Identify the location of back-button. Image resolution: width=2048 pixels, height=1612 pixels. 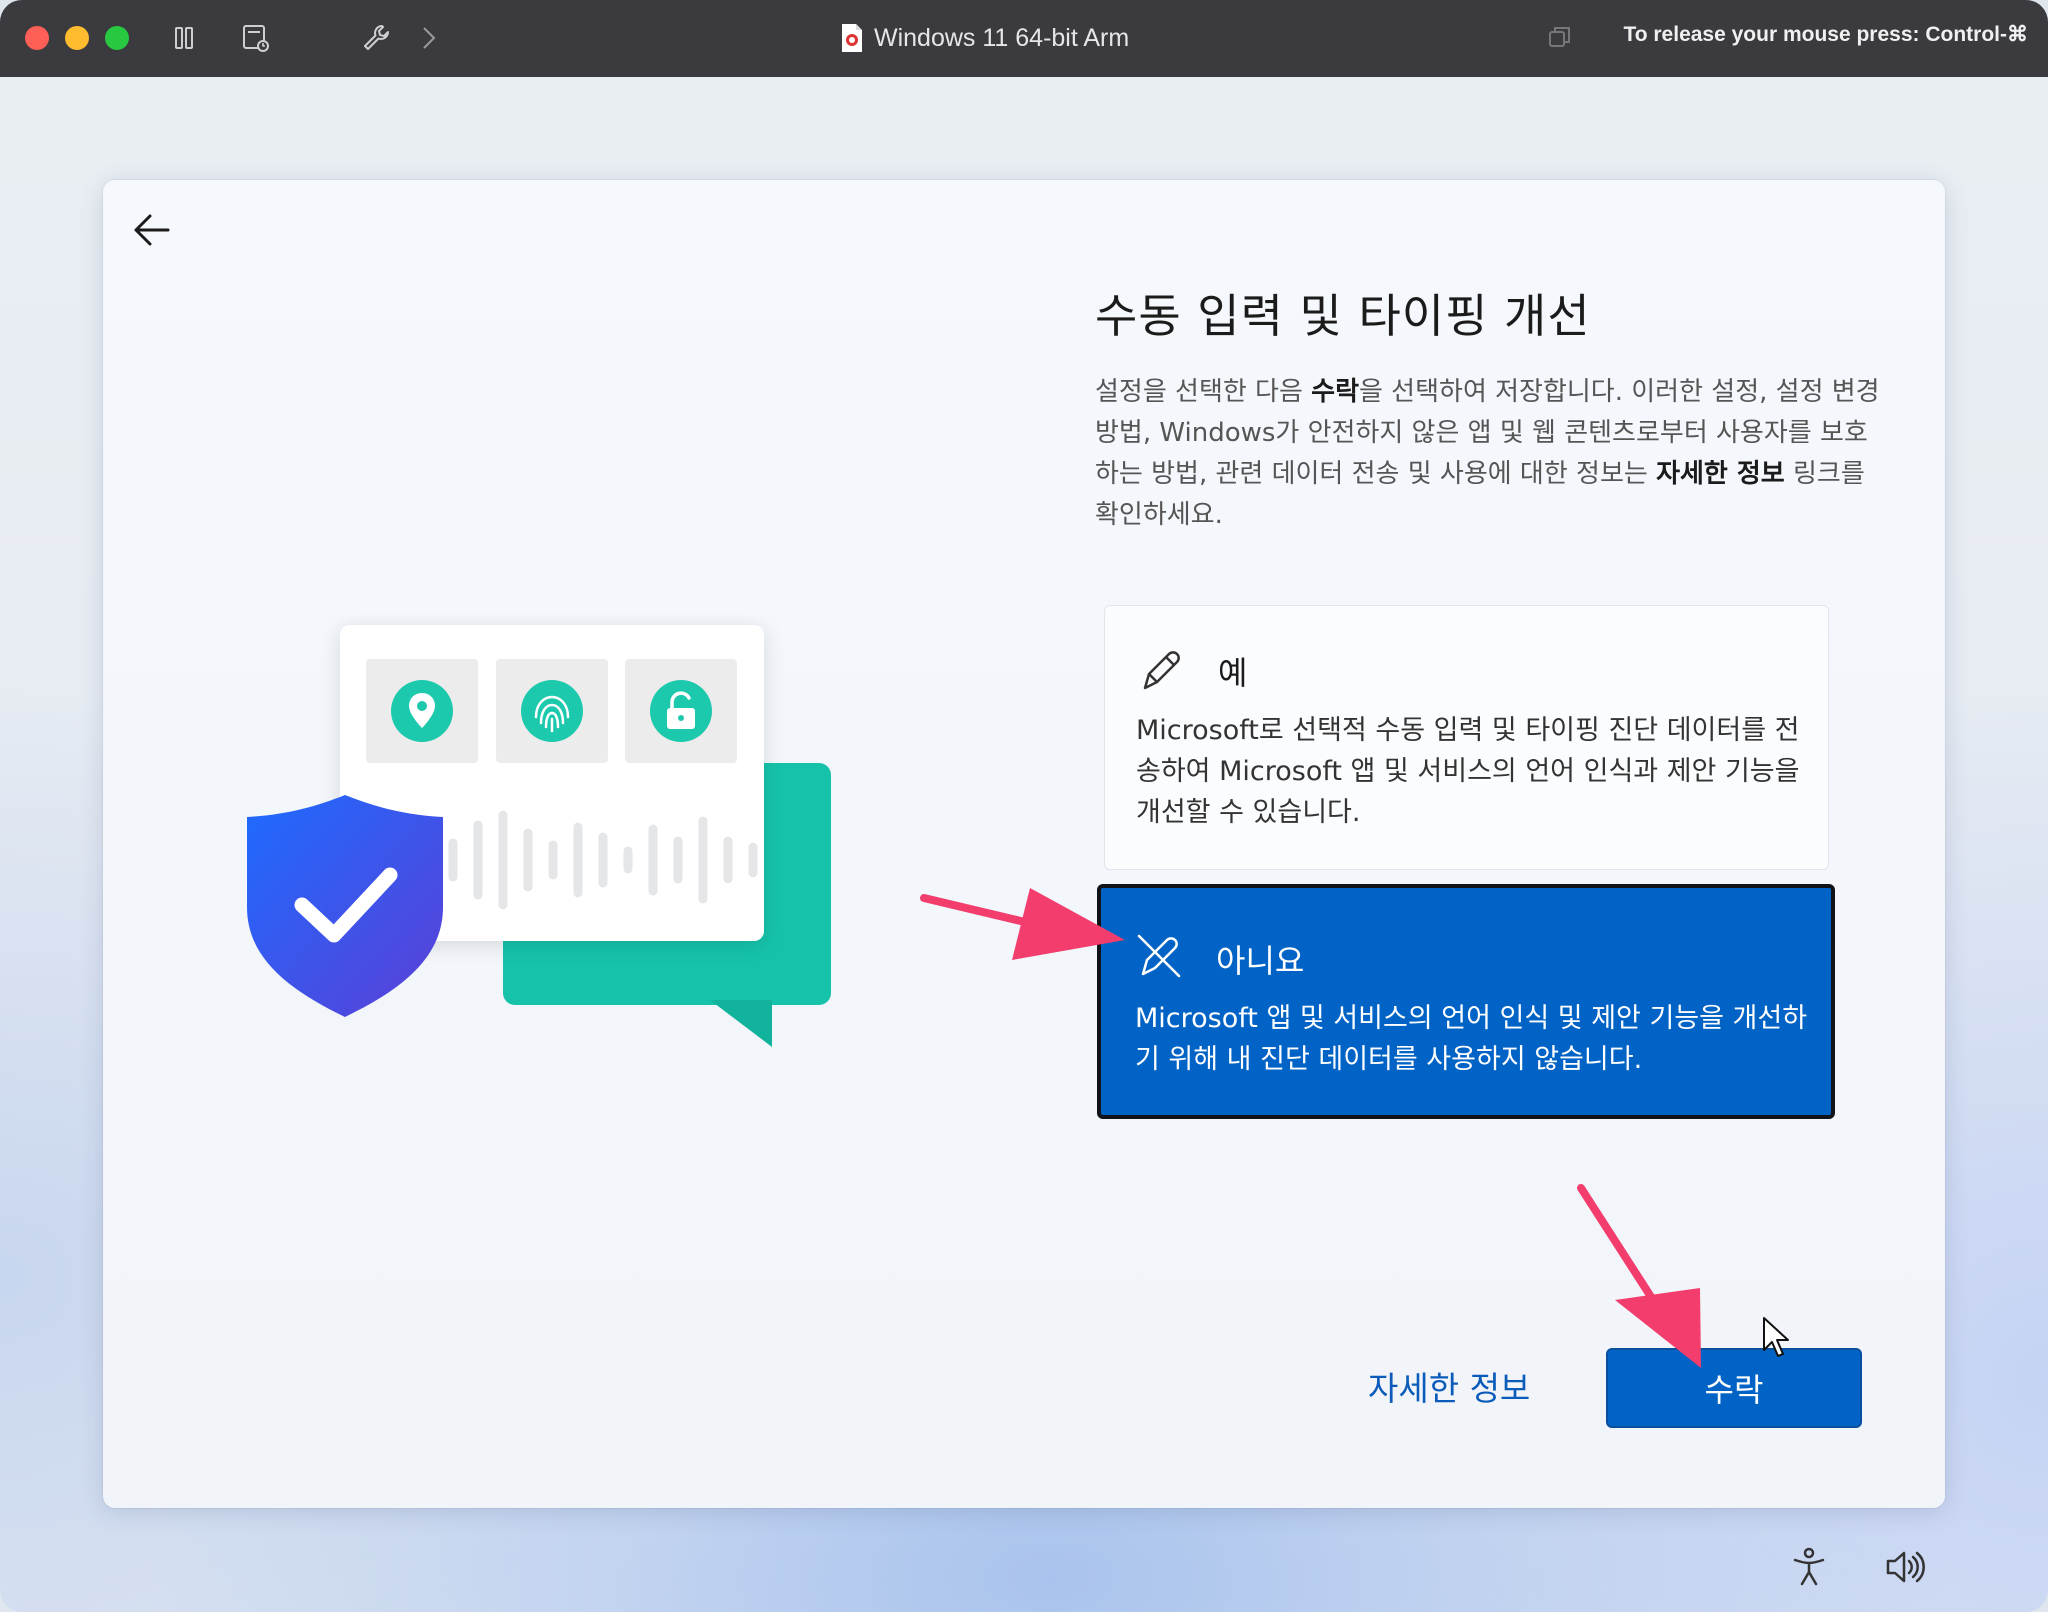
(156, 230).